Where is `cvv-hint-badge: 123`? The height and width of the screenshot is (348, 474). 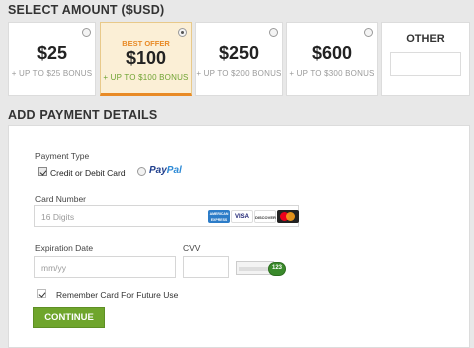 cvv-hint-badge: 123 is located at coordinates (277, 269).